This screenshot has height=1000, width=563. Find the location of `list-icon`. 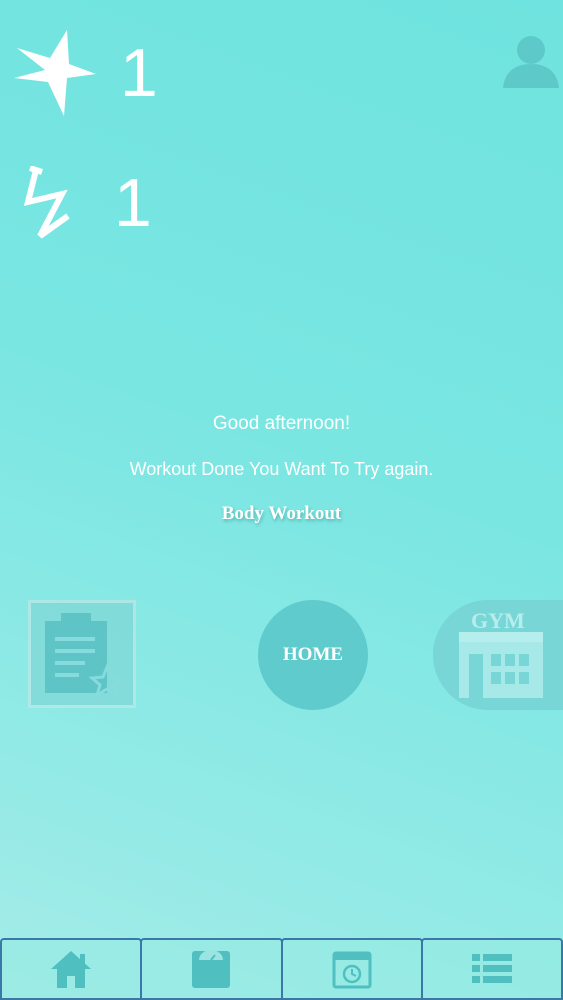

list-icon is located at coordinates (491, 968).